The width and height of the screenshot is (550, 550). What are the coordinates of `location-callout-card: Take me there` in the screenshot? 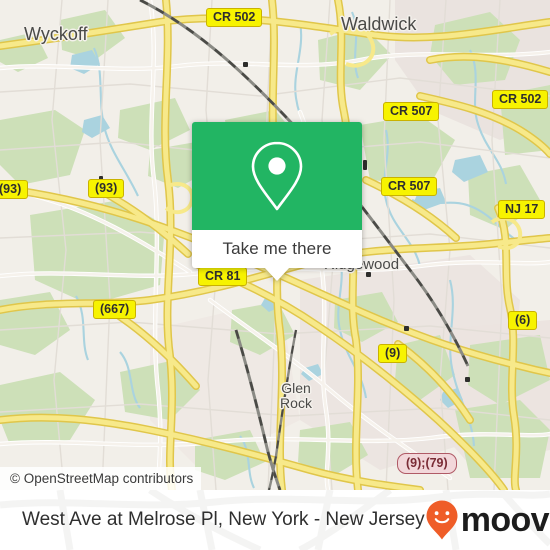 It's located at (277, 201).